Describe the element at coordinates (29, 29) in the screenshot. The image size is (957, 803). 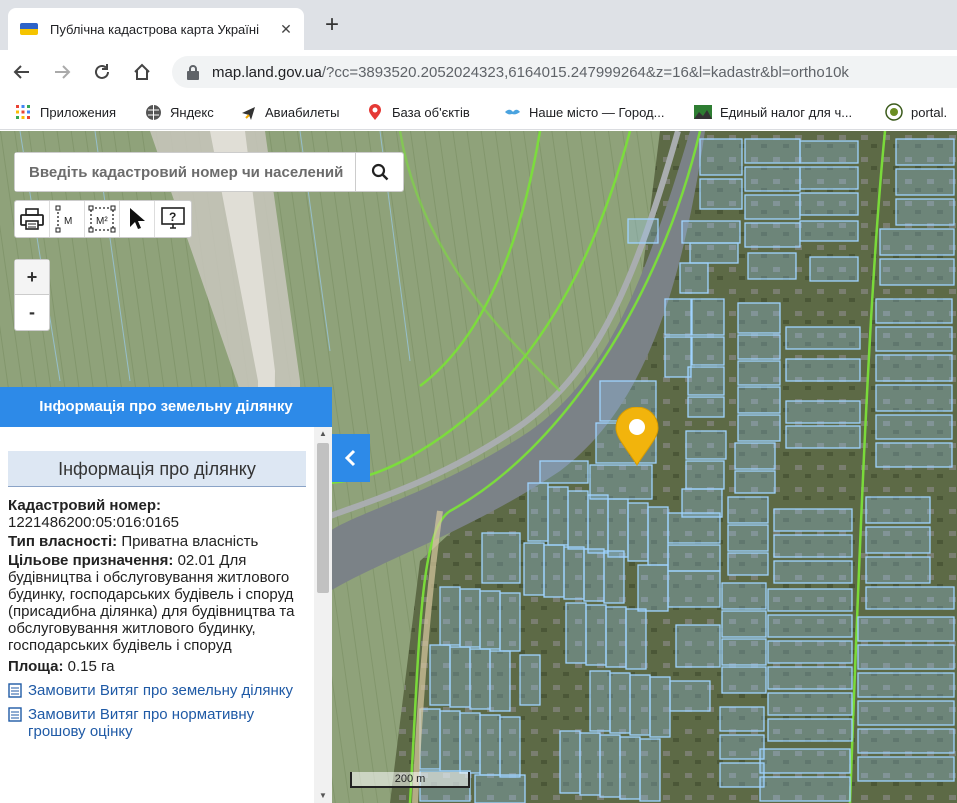
I see `ukraine-flag-icon` at that location.